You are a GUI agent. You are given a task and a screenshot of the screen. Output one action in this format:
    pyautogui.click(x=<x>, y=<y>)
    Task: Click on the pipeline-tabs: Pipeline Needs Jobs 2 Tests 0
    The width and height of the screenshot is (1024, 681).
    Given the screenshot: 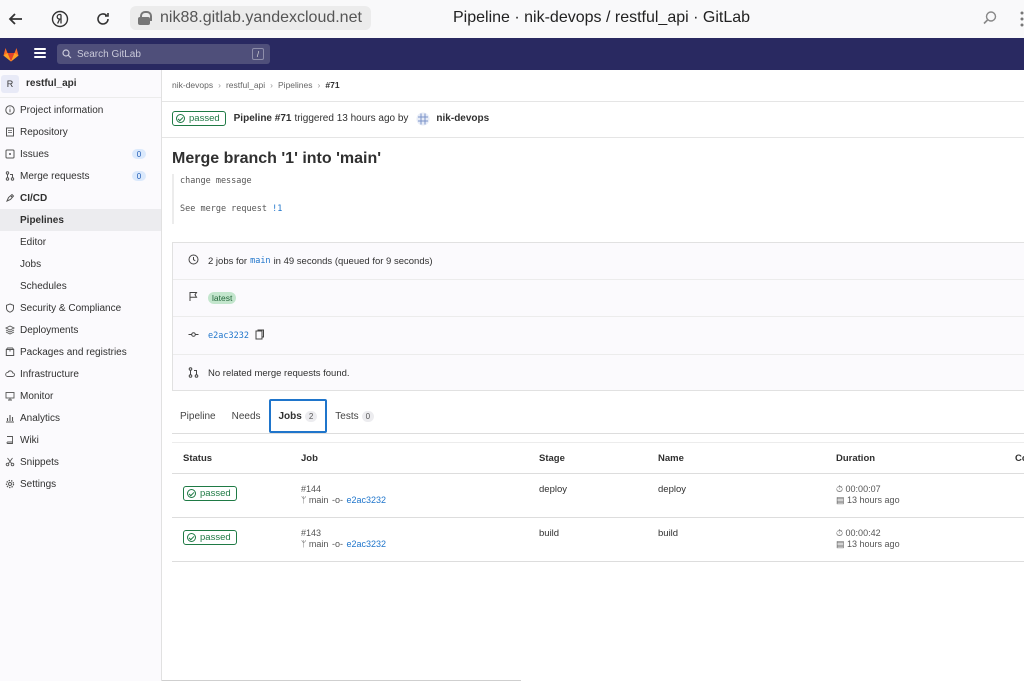 What is the action you would take?
    pyautogui.click(x=598, y=416)
    